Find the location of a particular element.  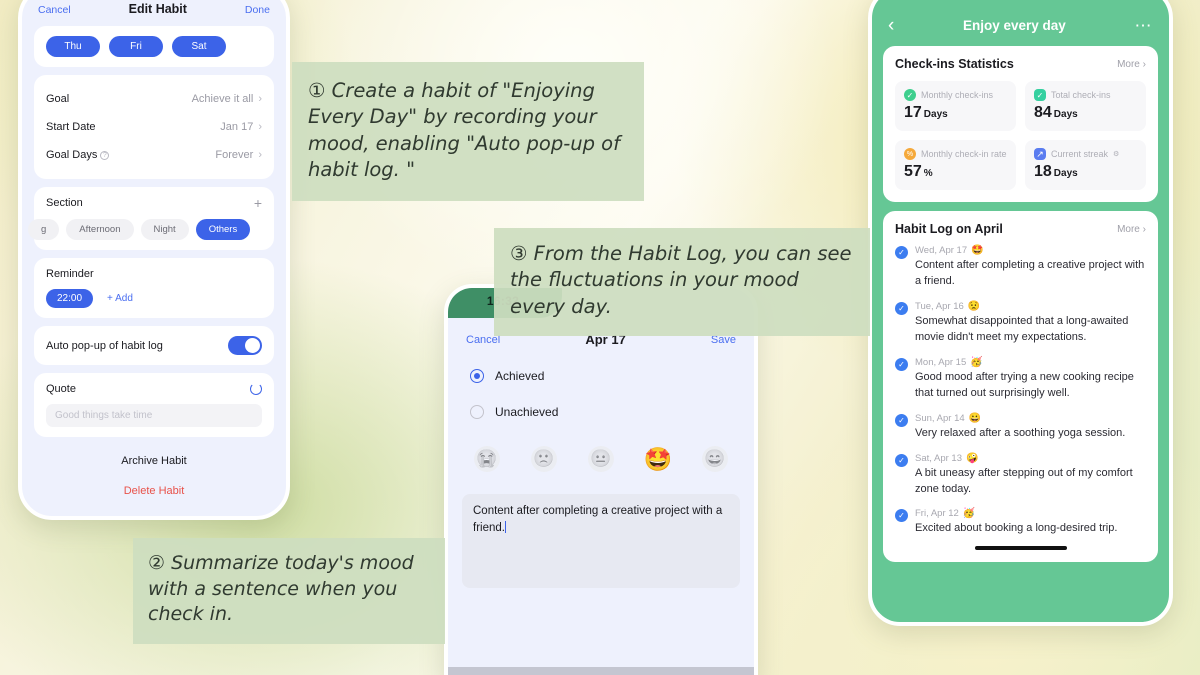

row-start-date-value: Jan 17 is located at coordinates (237, 127).